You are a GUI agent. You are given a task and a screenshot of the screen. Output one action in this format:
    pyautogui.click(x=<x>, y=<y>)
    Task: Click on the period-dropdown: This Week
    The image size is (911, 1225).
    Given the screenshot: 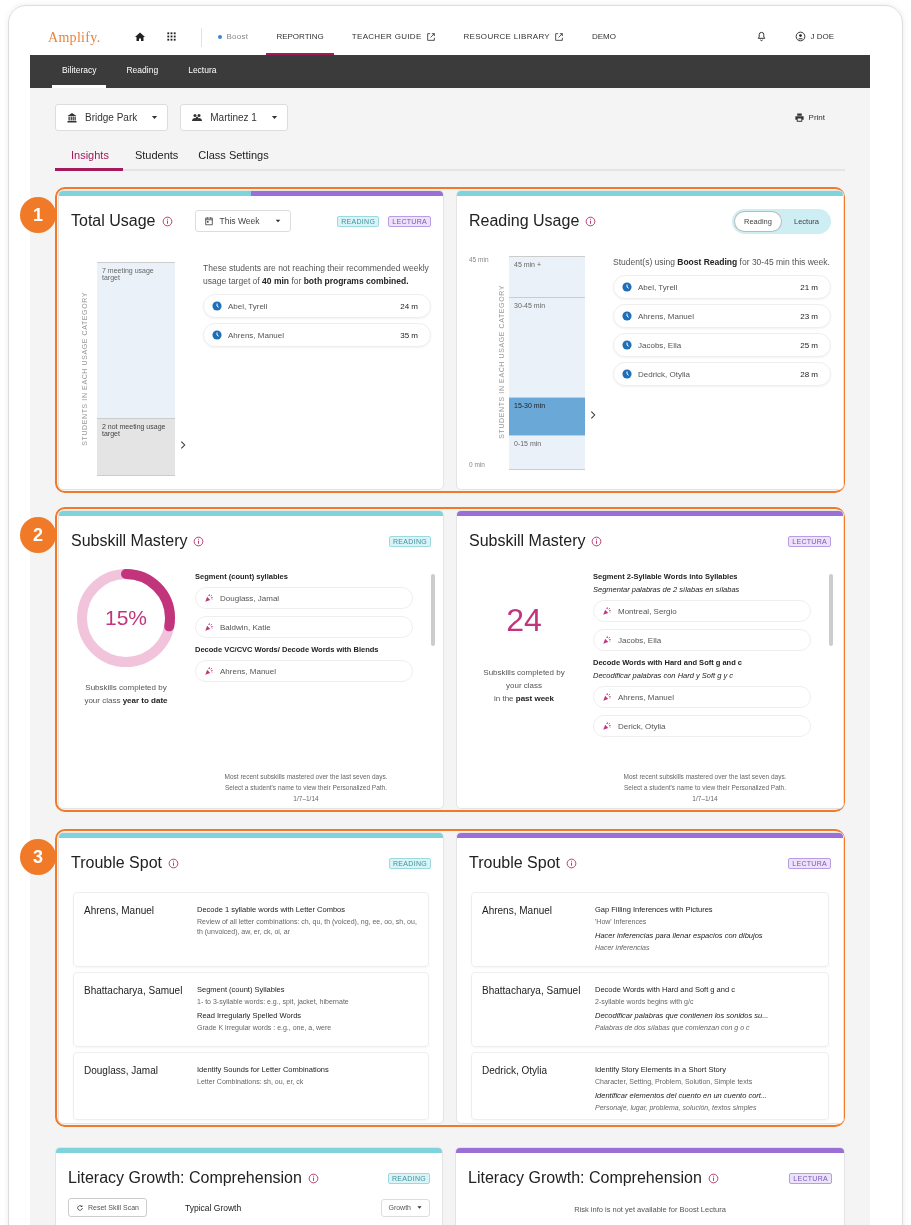 What is the action you would take?
    pyautogui.click(x=242, y=221)
    